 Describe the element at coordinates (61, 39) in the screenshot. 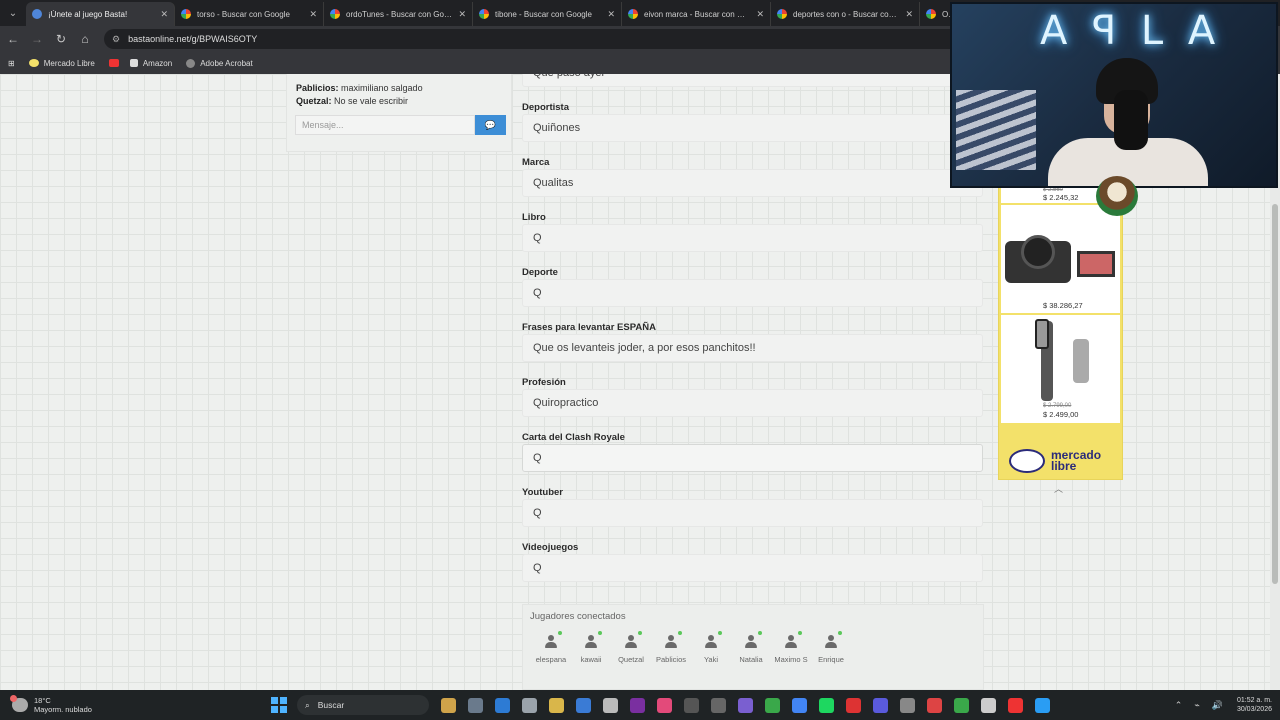

I see `reload-icon: ↻` at that location.